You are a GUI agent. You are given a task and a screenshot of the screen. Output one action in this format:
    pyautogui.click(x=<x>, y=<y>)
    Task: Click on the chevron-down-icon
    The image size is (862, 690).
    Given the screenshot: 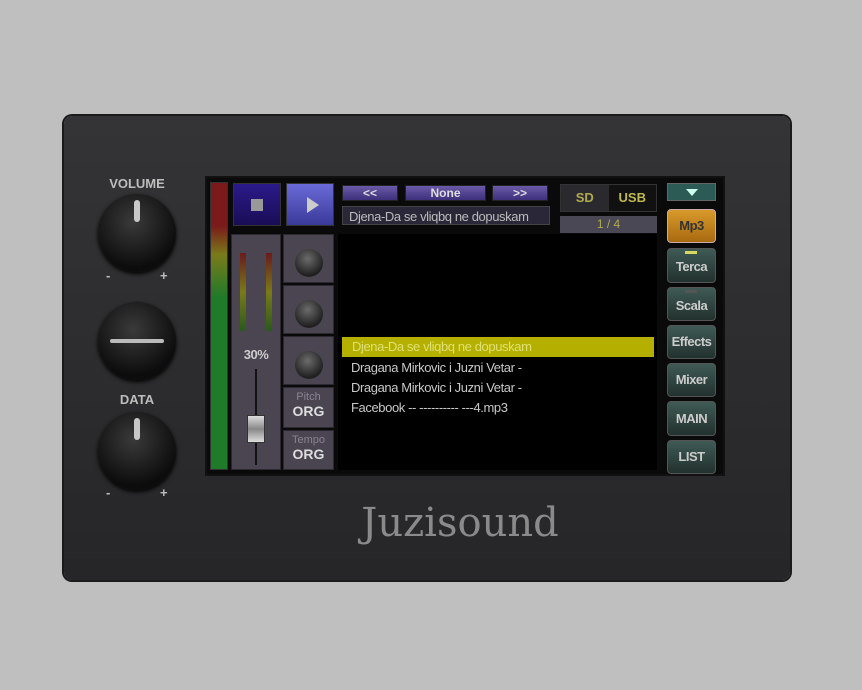 What is the action you would take?
    pyautogui.click(x=691, y=192)
    